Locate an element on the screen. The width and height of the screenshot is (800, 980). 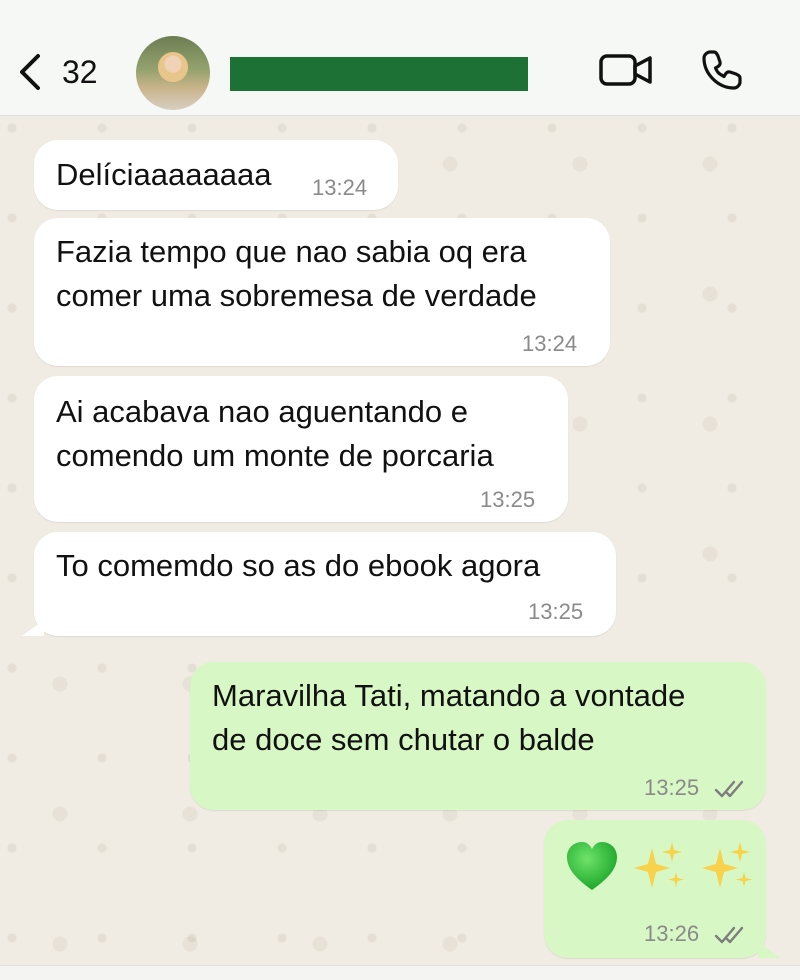
input-bar-edge is located at coordinates (400, 972).